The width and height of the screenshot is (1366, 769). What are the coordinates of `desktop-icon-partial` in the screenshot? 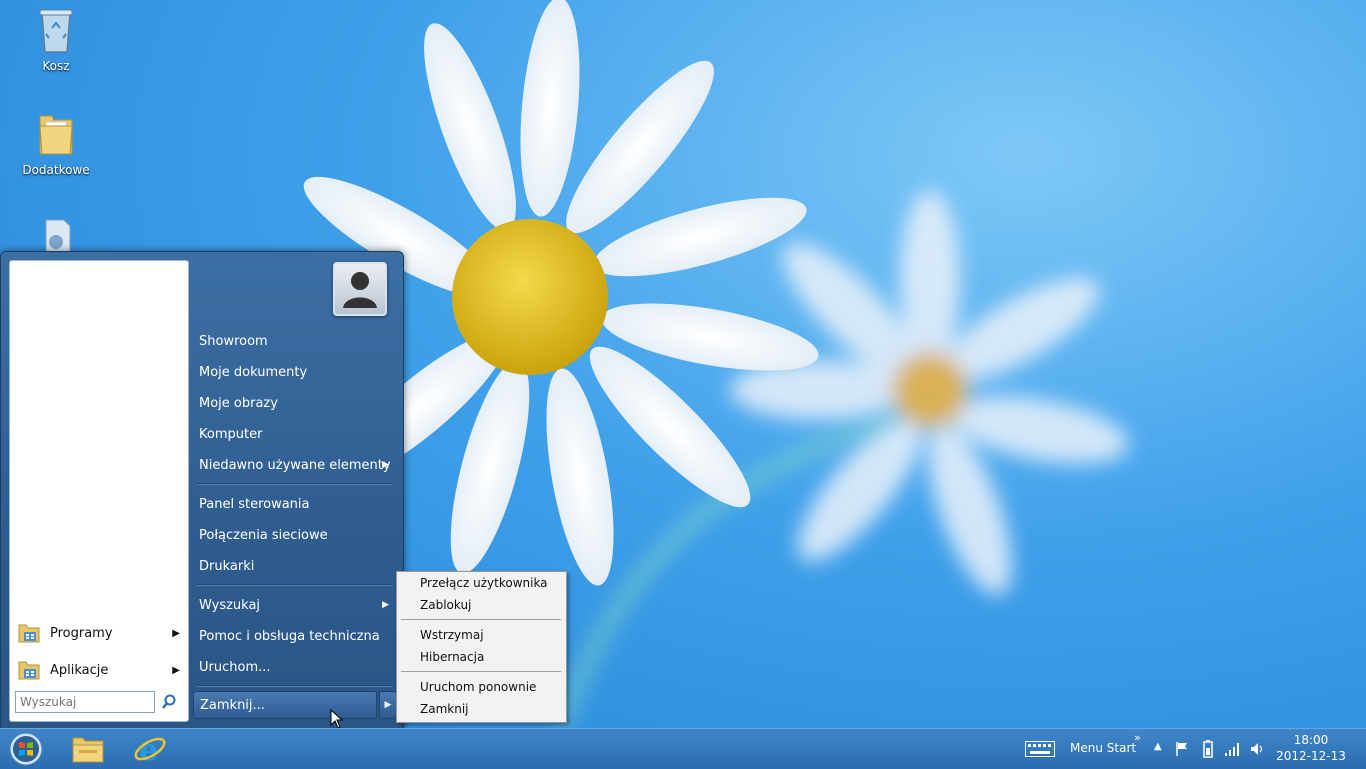 It's located at (56, 235).